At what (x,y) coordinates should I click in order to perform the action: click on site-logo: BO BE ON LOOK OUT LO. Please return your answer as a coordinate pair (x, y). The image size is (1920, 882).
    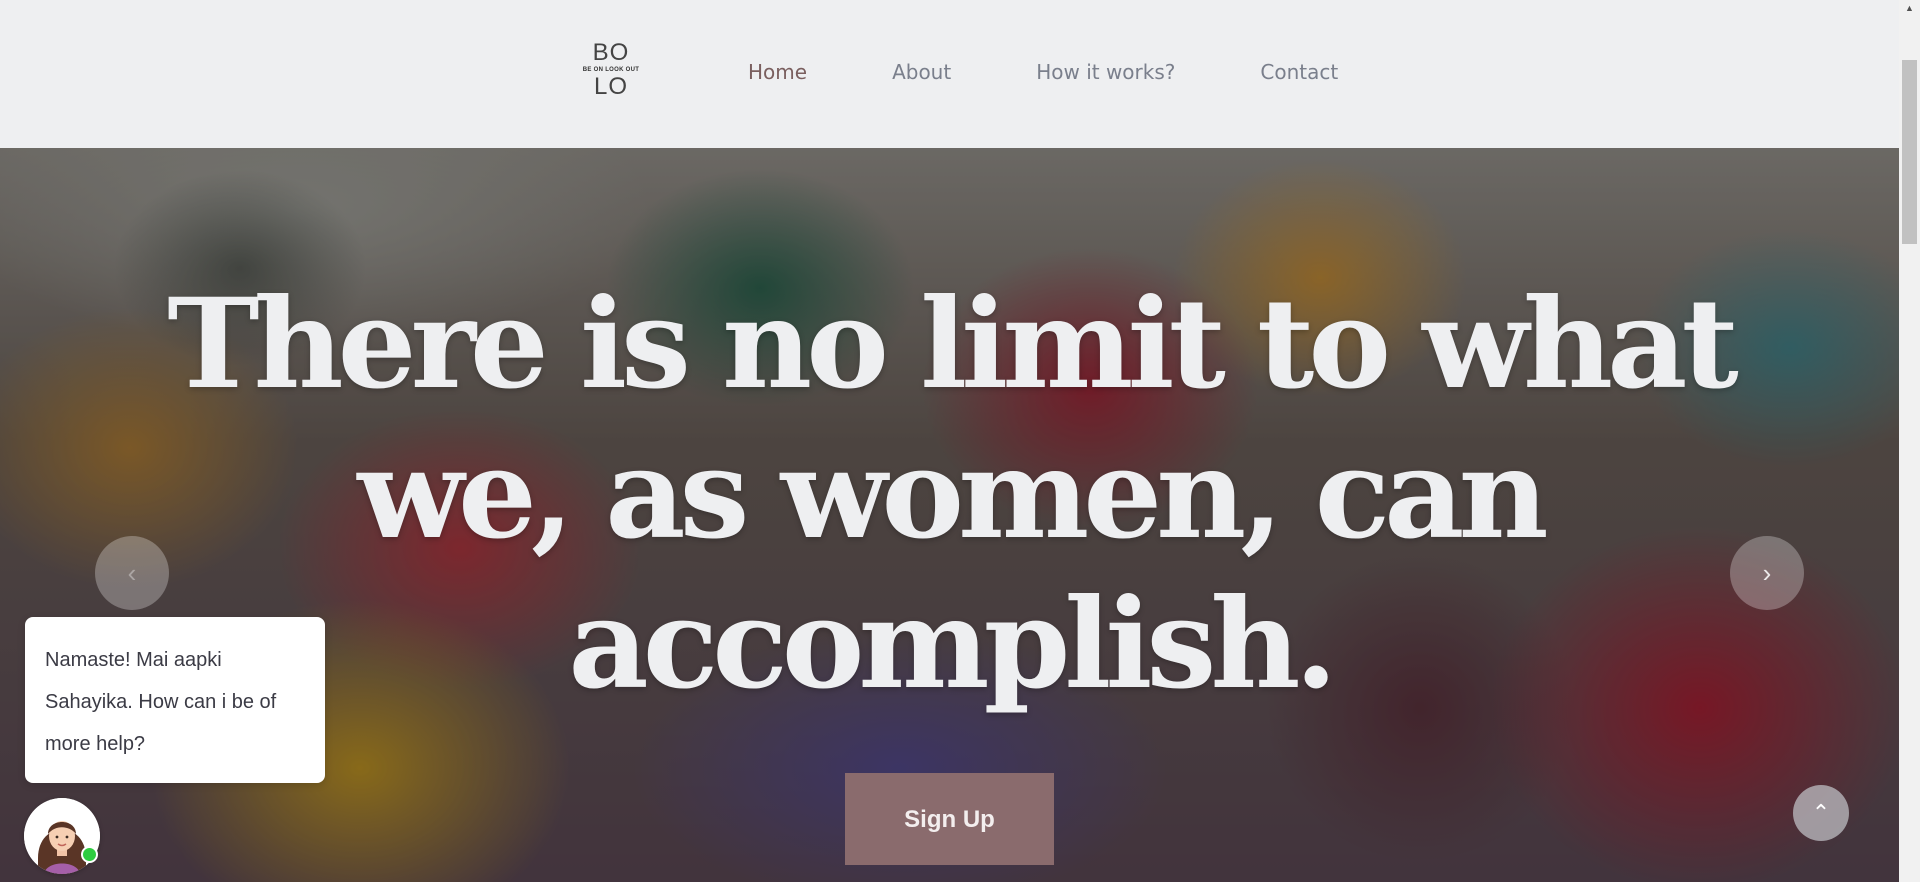
    Looking at the image, I should click on (611, 71).